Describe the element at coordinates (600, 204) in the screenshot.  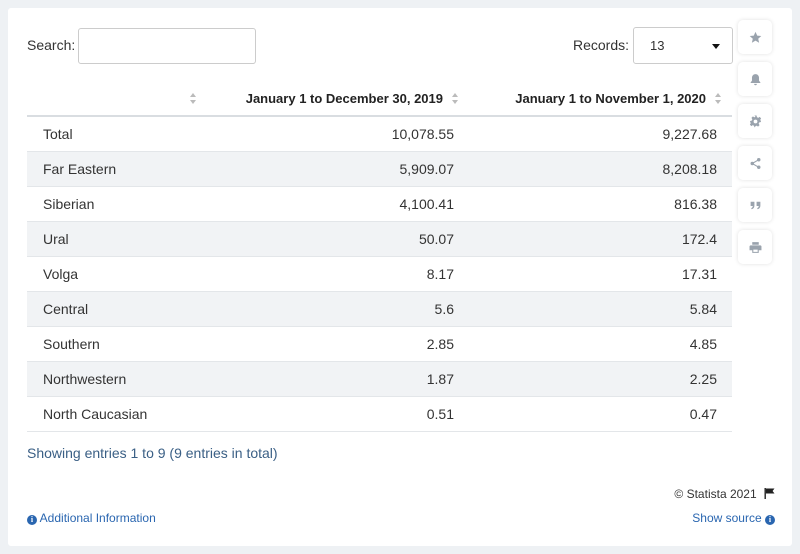
I see `value-cell-2020: 816.38` at that location.